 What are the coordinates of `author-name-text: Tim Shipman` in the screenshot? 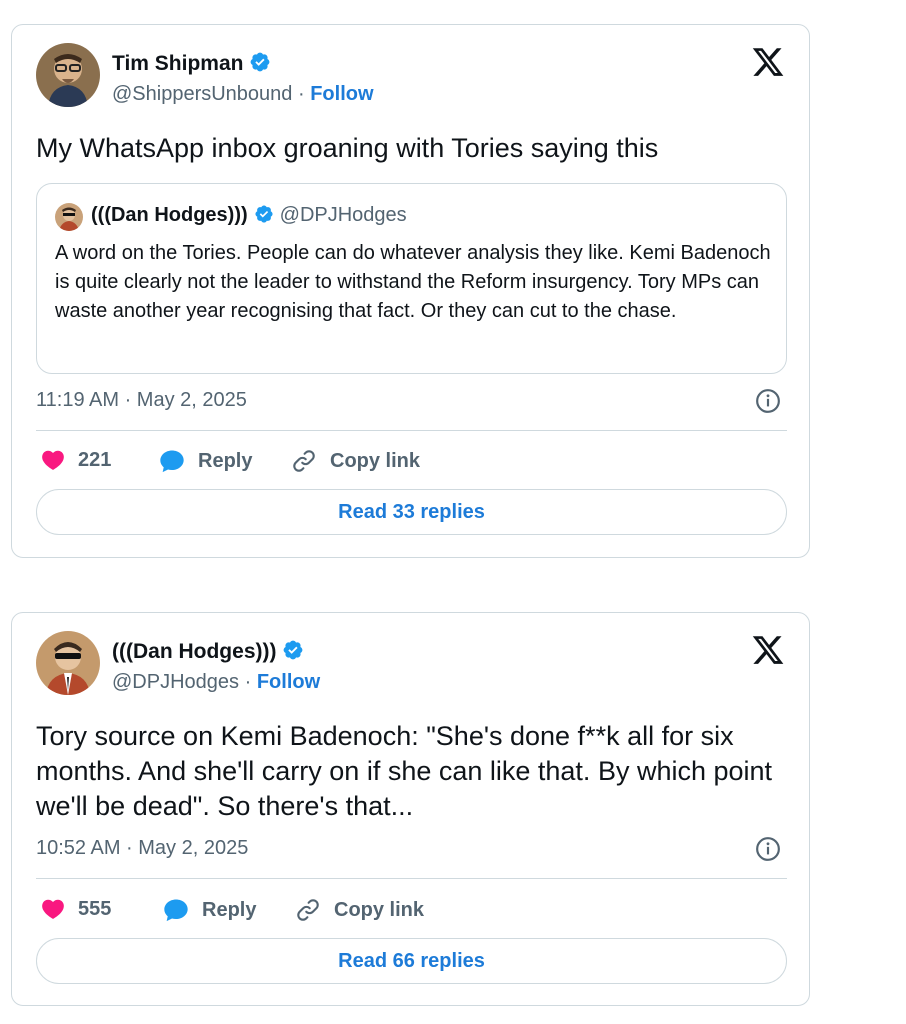 It's located at (177, 63).